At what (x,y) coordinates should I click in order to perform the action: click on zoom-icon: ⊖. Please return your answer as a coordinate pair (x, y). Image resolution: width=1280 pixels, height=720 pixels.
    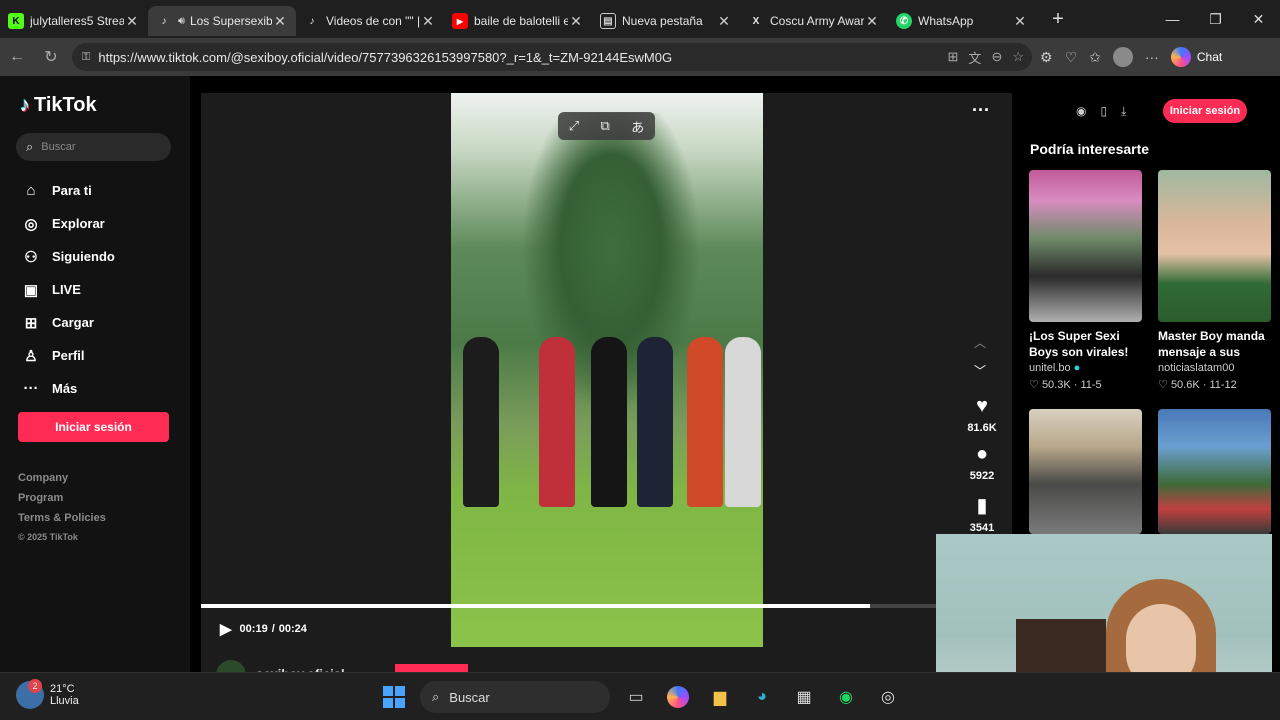
    Looking at the image, I should click on (996, 57).